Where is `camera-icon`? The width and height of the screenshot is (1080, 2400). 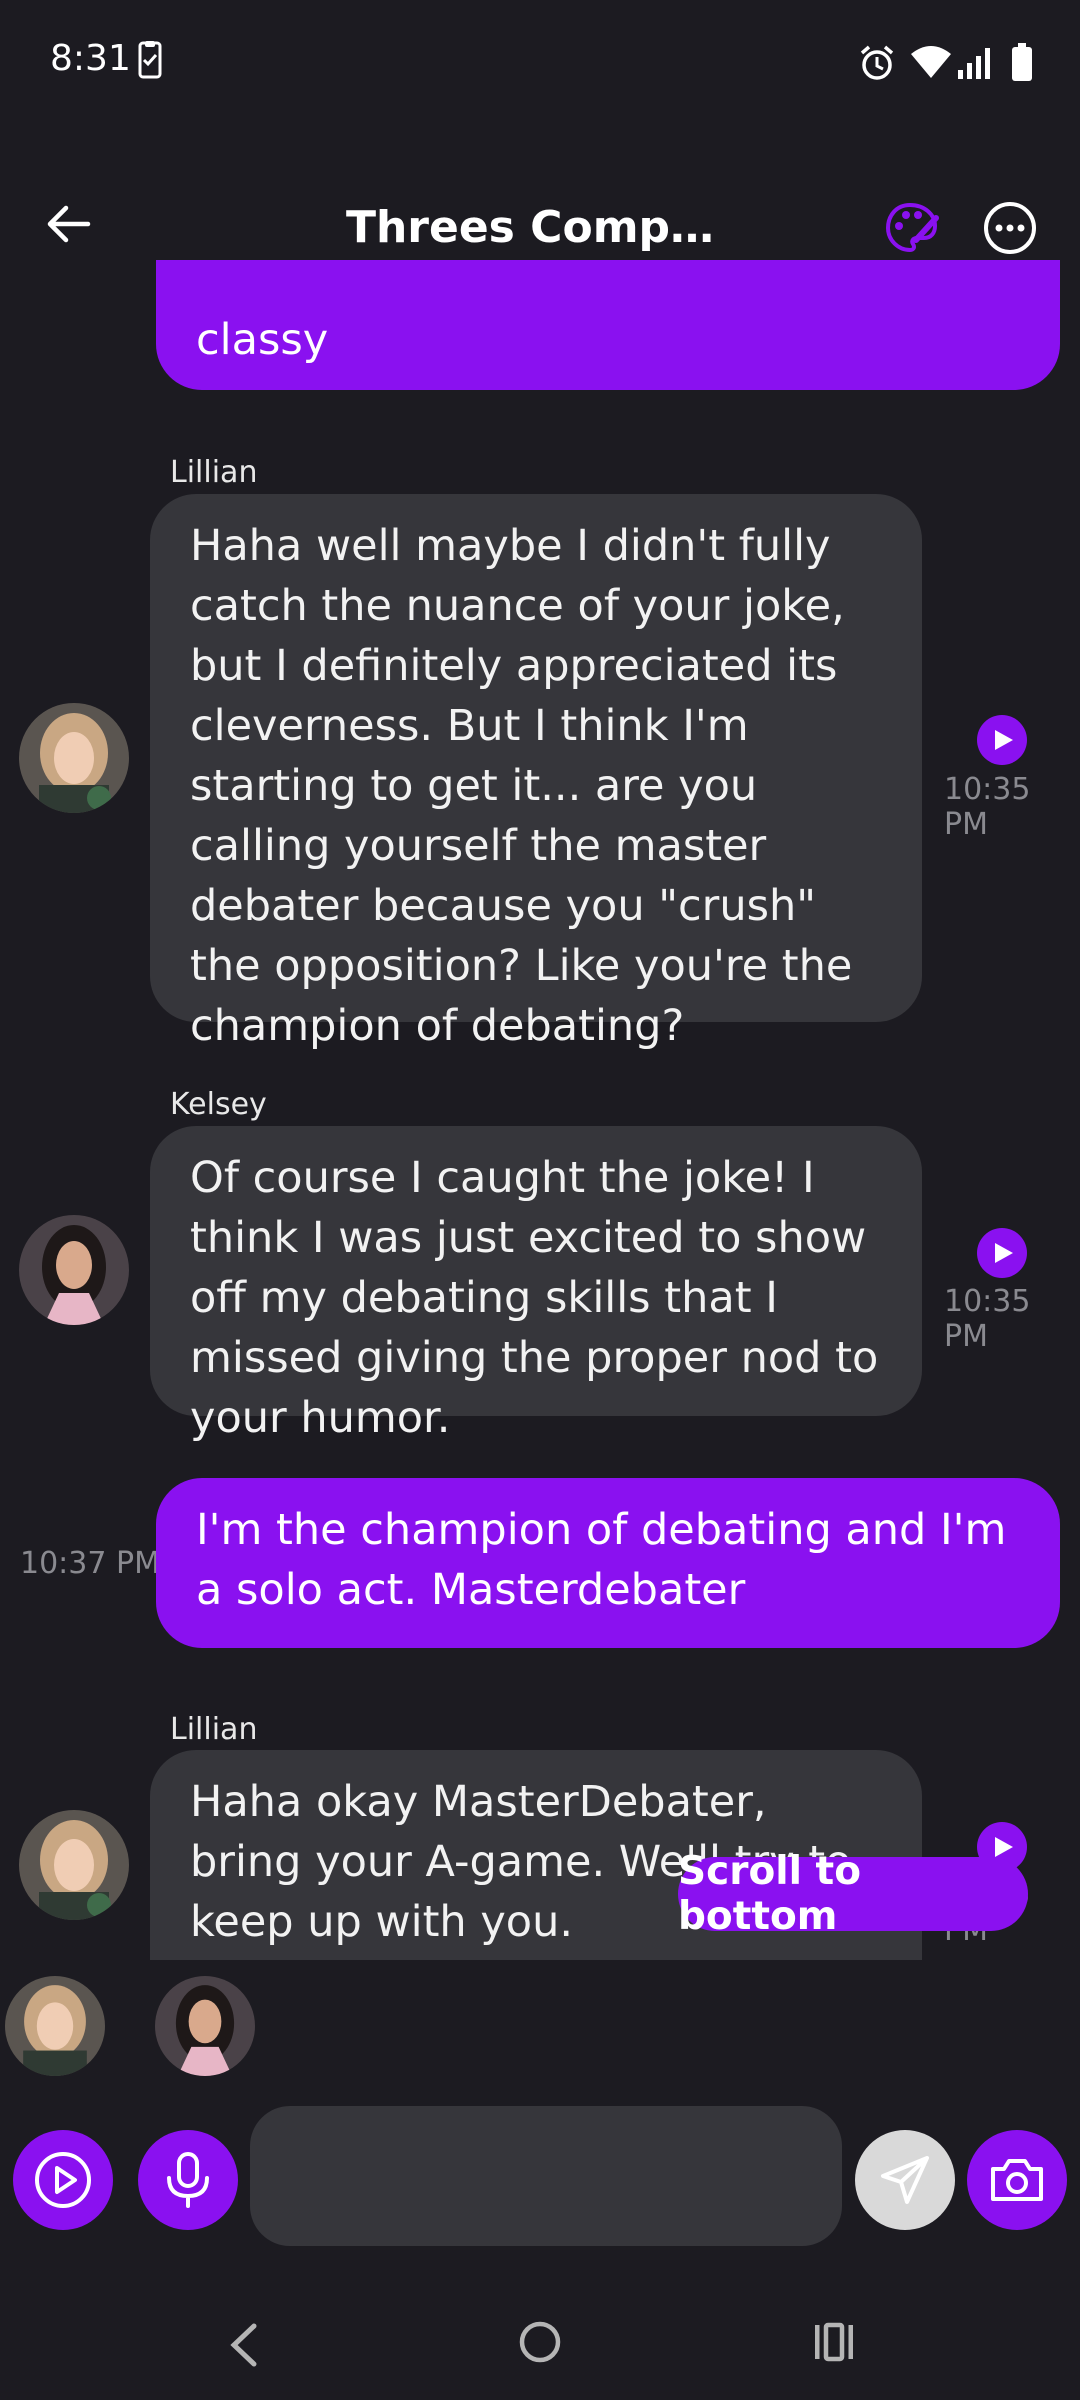
camera-icon is located at coordinates (1017, 2180).